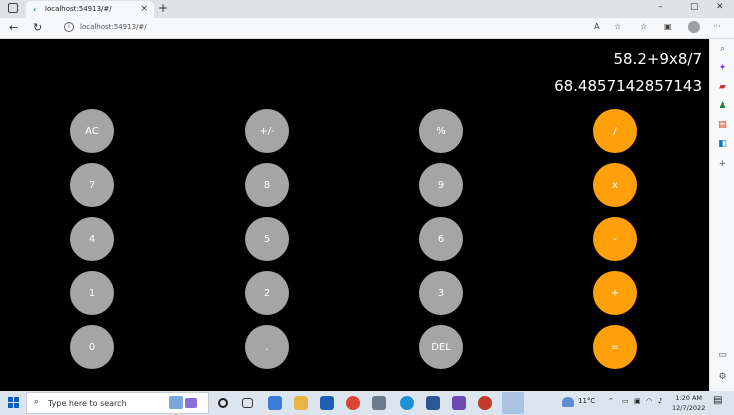 The image size is (734, 415). I want to click on key-button: 4, so click(92, 239).